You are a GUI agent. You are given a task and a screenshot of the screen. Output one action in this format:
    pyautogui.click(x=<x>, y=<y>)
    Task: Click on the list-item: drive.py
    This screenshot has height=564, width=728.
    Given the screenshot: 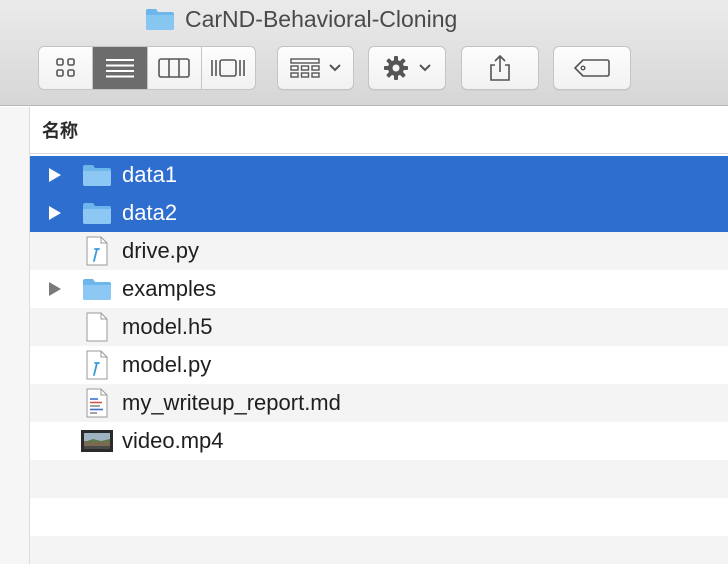 What is the action you would take?
    pyautogui.click(x=379, y=251)
    